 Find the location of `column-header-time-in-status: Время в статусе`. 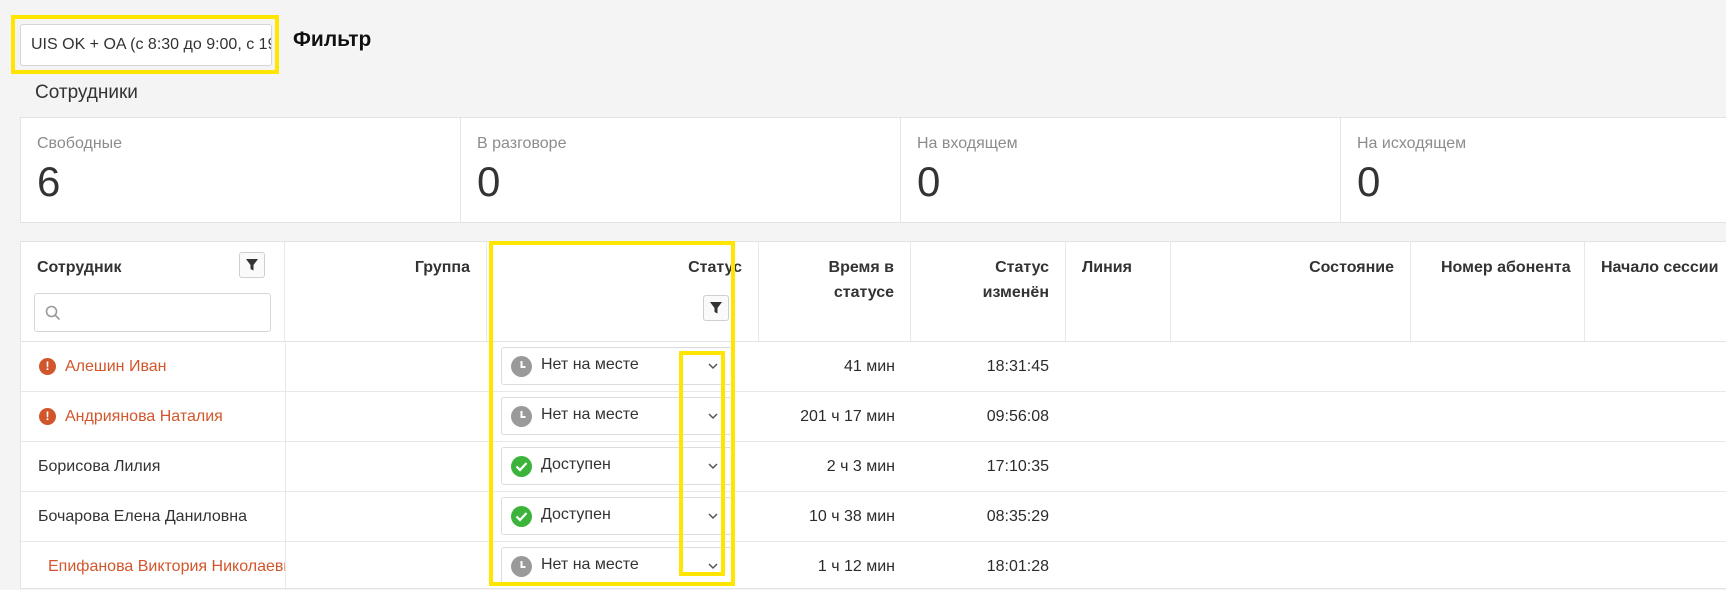

column-header-time-in-status: Время в статусе is located at coordinates (835, 291).